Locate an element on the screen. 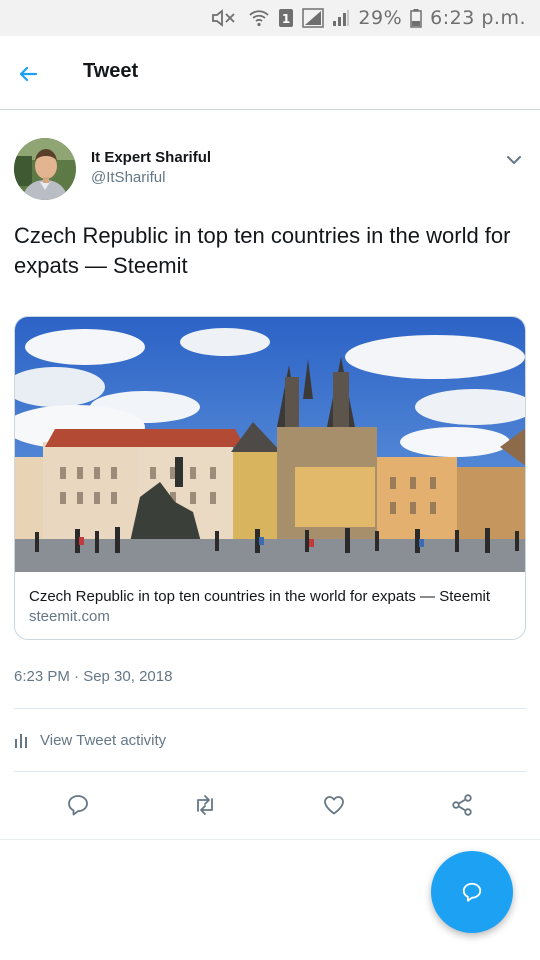 The width and height of the screenshot is (540, 960). chevron-down-icon is located at coordinates (514, 160).